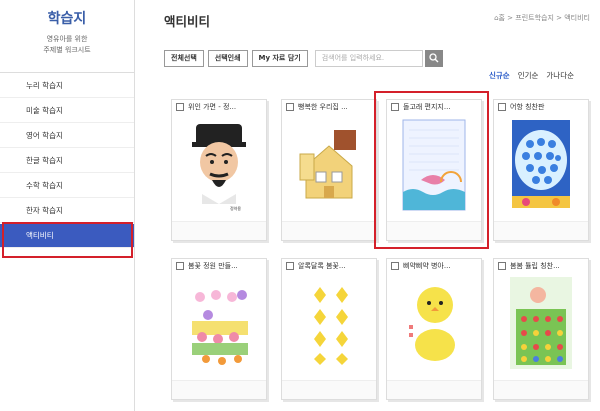  What do you see at coordinates (67, 39) in the screenshot?
I see `sidebar-subtitle-line1: 영유아를 위한` at bounding box center [67, 39].